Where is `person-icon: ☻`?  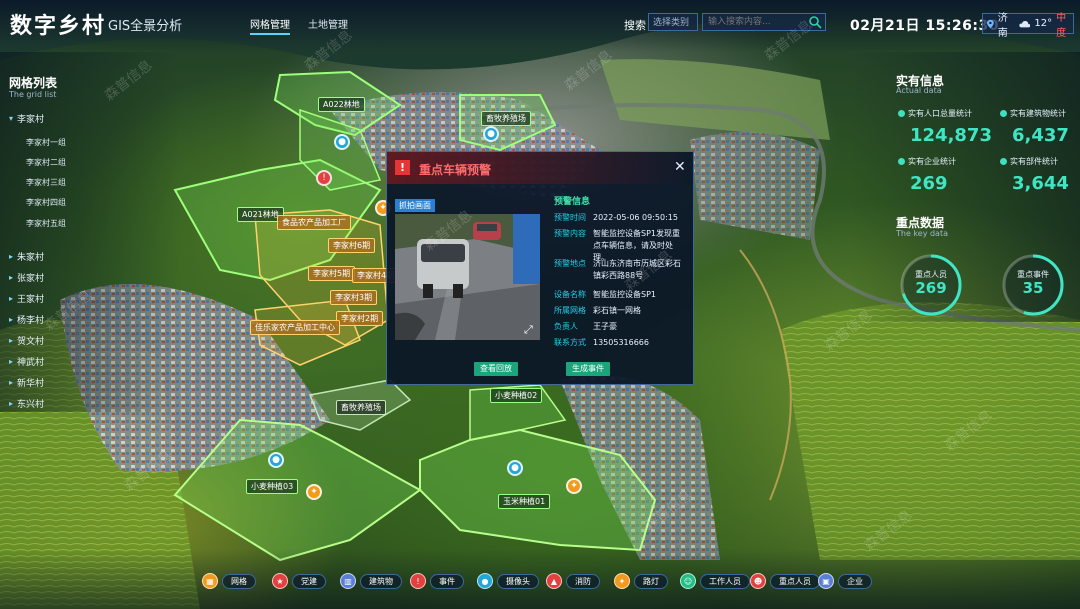
person-icon: ☻ is located at coordinates (758, 581).